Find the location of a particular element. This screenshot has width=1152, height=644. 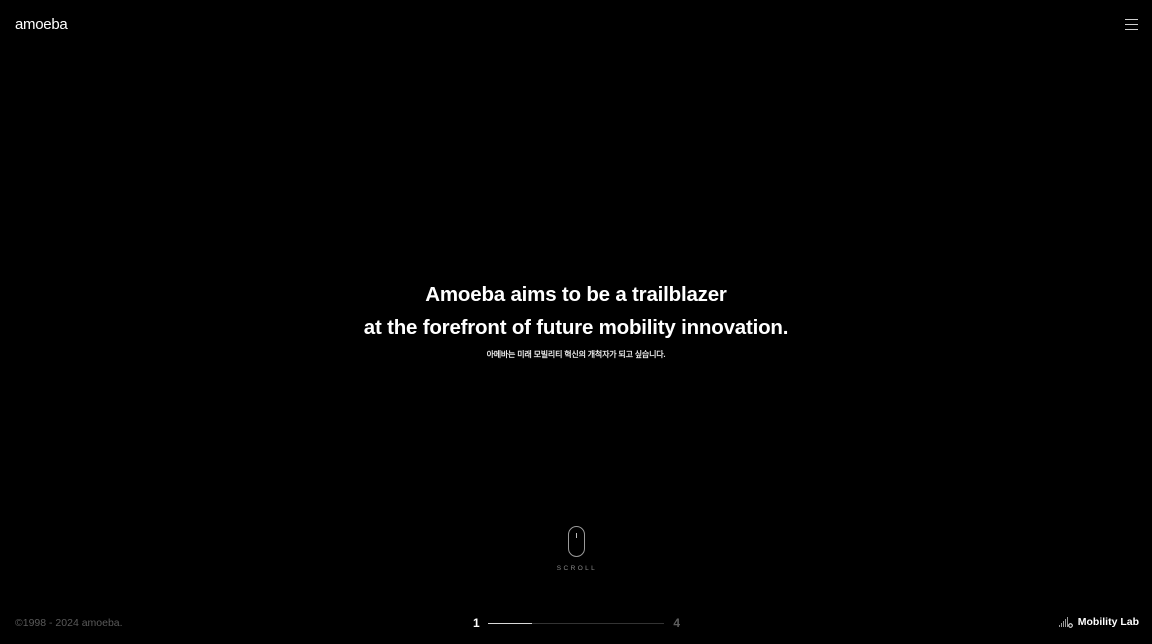

hamburger-menu-icon is located at coordinates (1131, 24).